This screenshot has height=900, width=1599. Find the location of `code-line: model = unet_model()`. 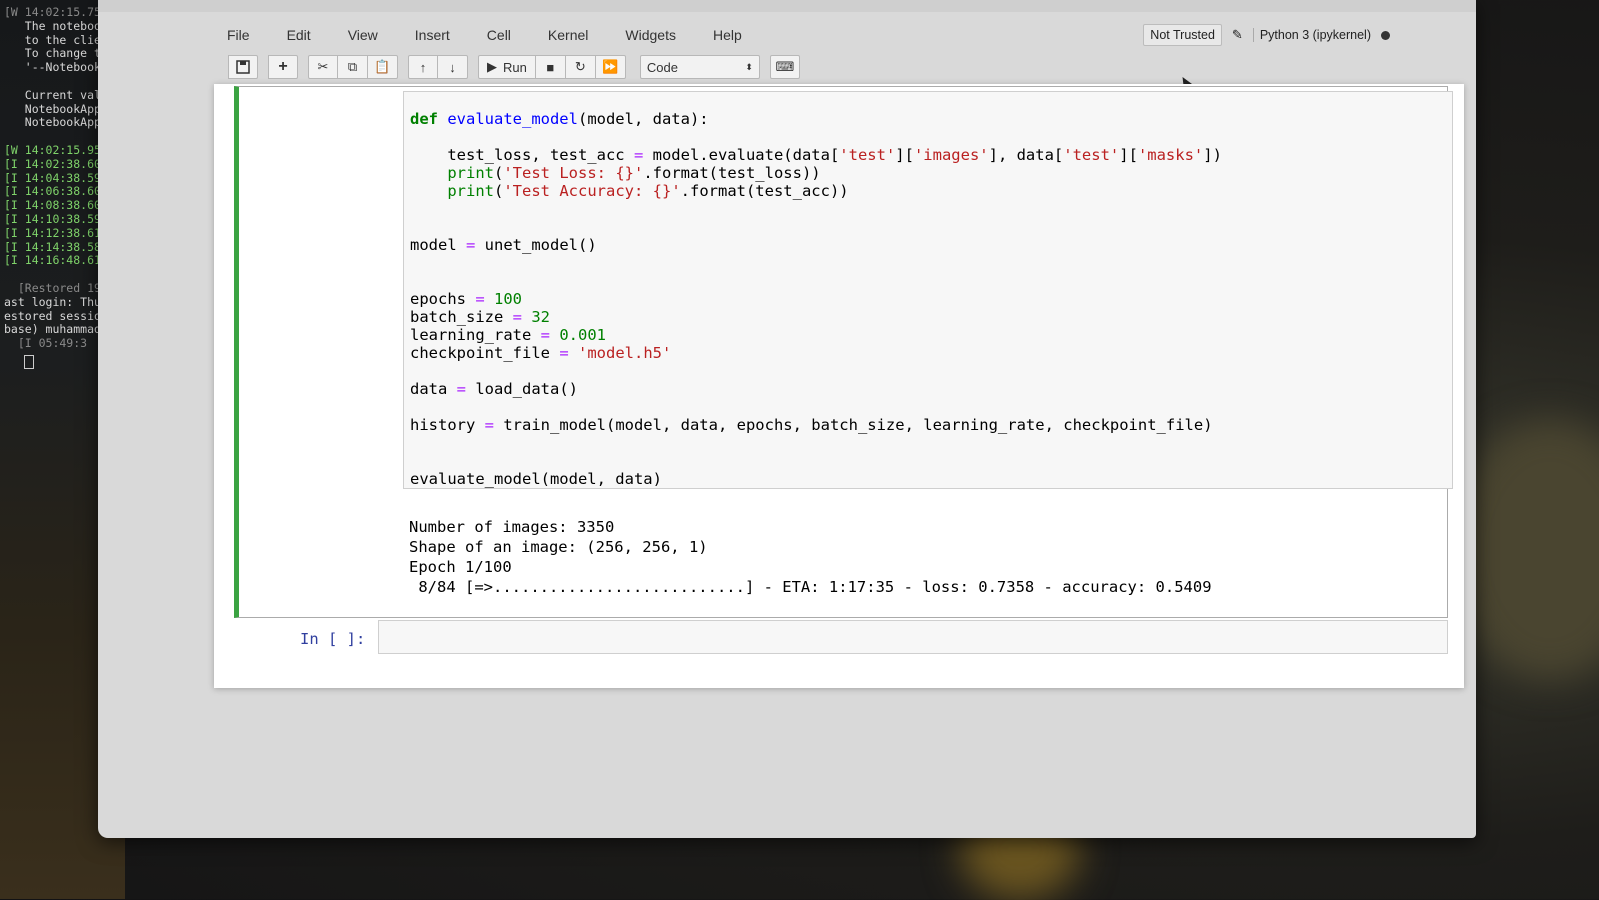

code-line: model = unet_model() is located at coordinates (816, 245).